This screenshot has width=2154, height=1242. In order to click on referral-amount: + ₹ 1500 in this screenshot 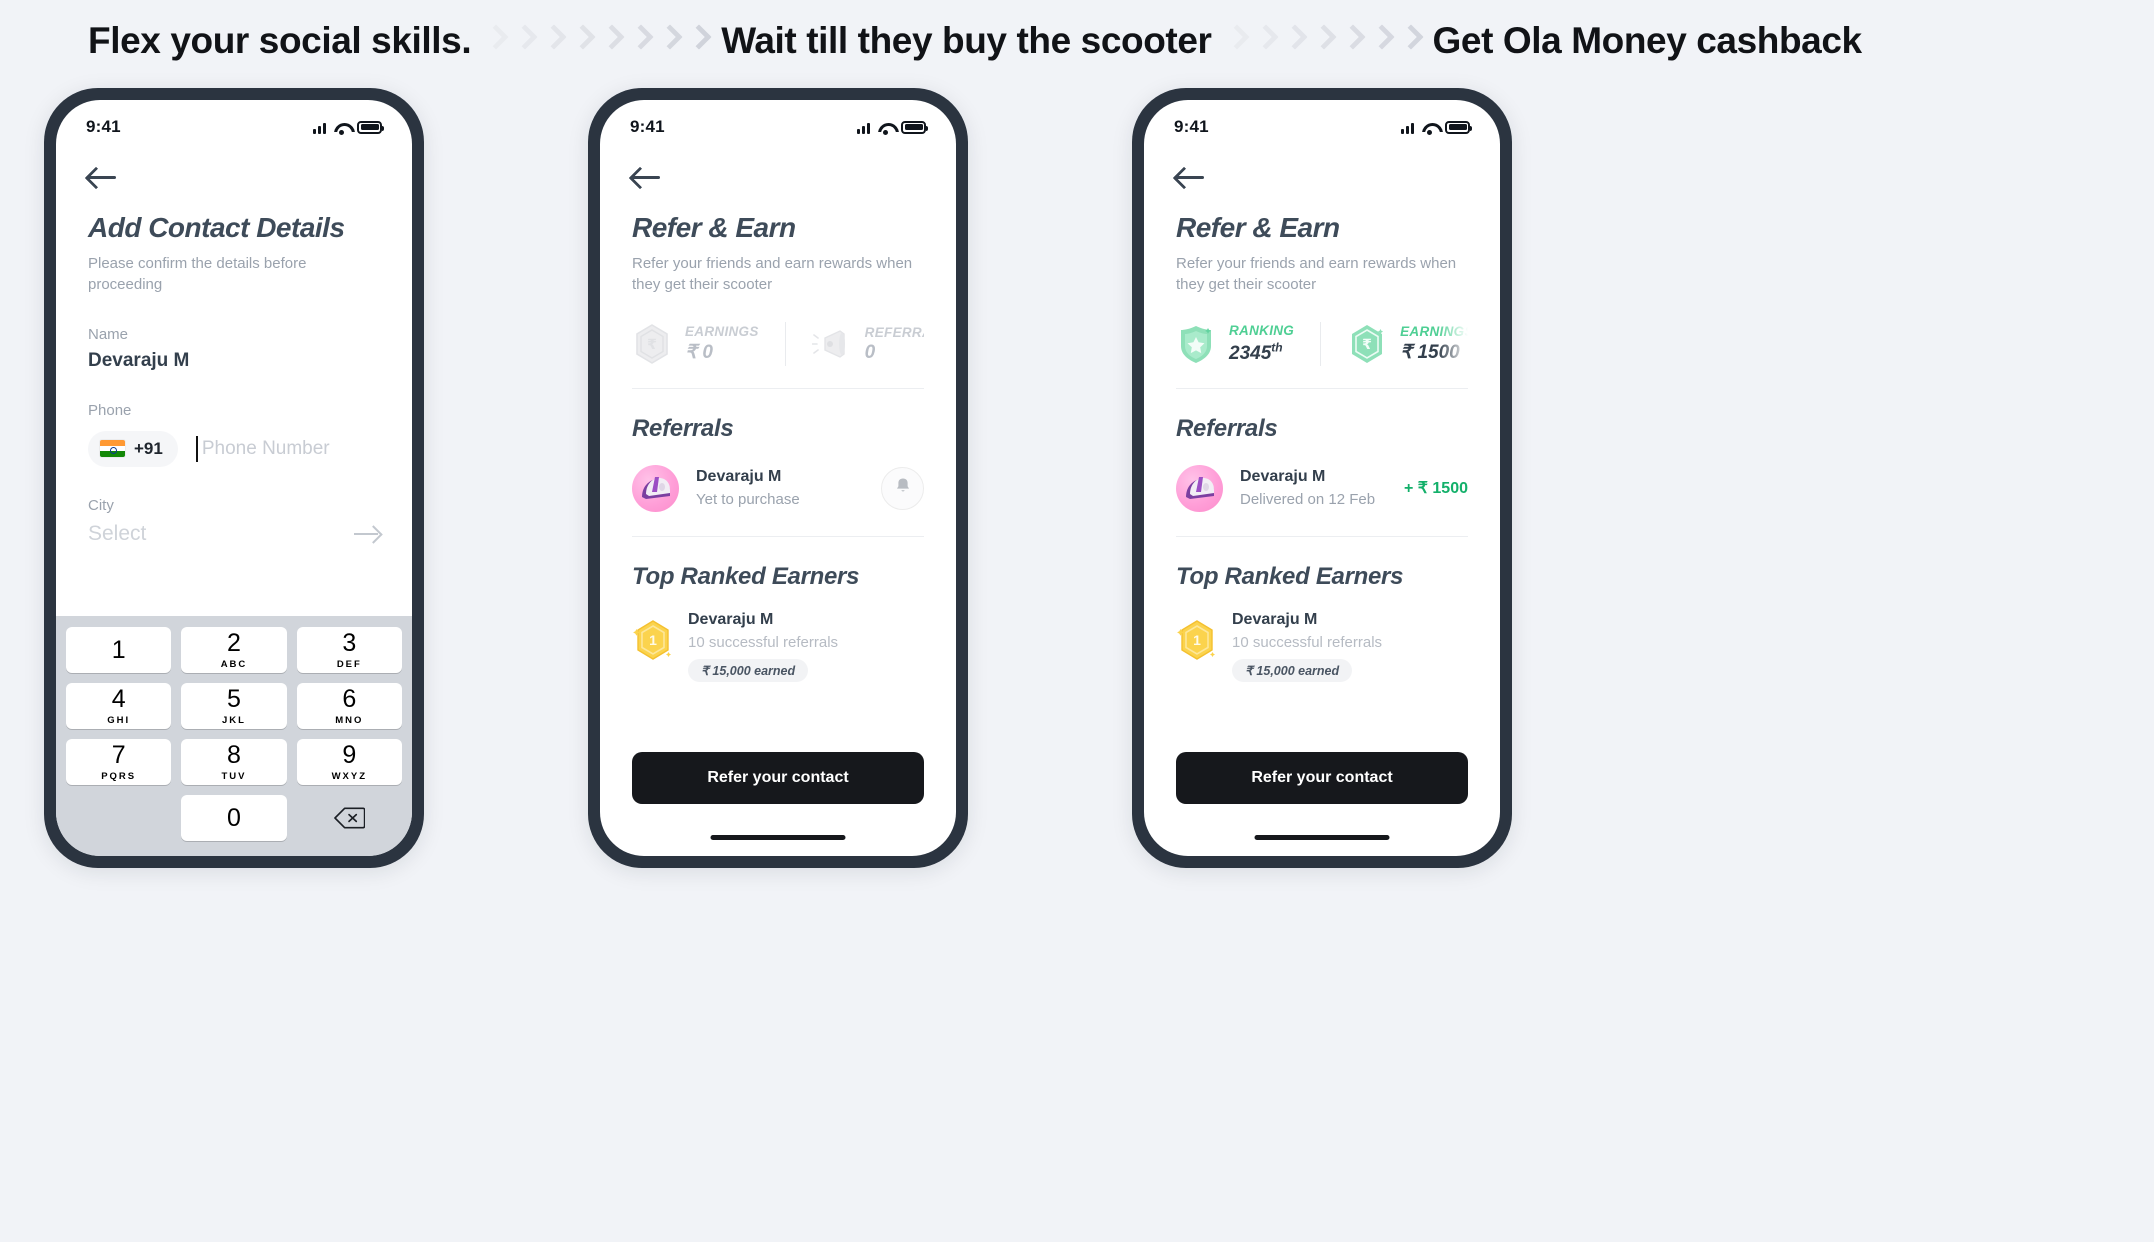, I will do `click(1435, 489)`.